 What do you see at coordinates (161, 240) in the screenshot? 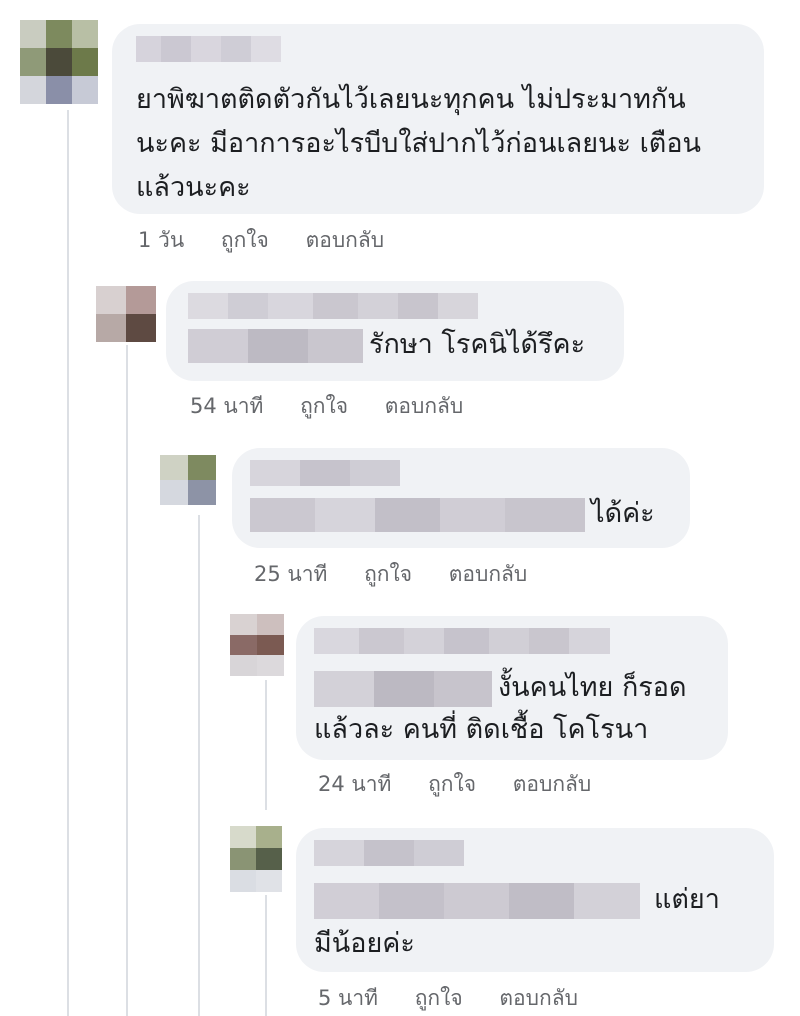
I see `comment-timestamp: 1 วัน` at bounding box center [161, 240].